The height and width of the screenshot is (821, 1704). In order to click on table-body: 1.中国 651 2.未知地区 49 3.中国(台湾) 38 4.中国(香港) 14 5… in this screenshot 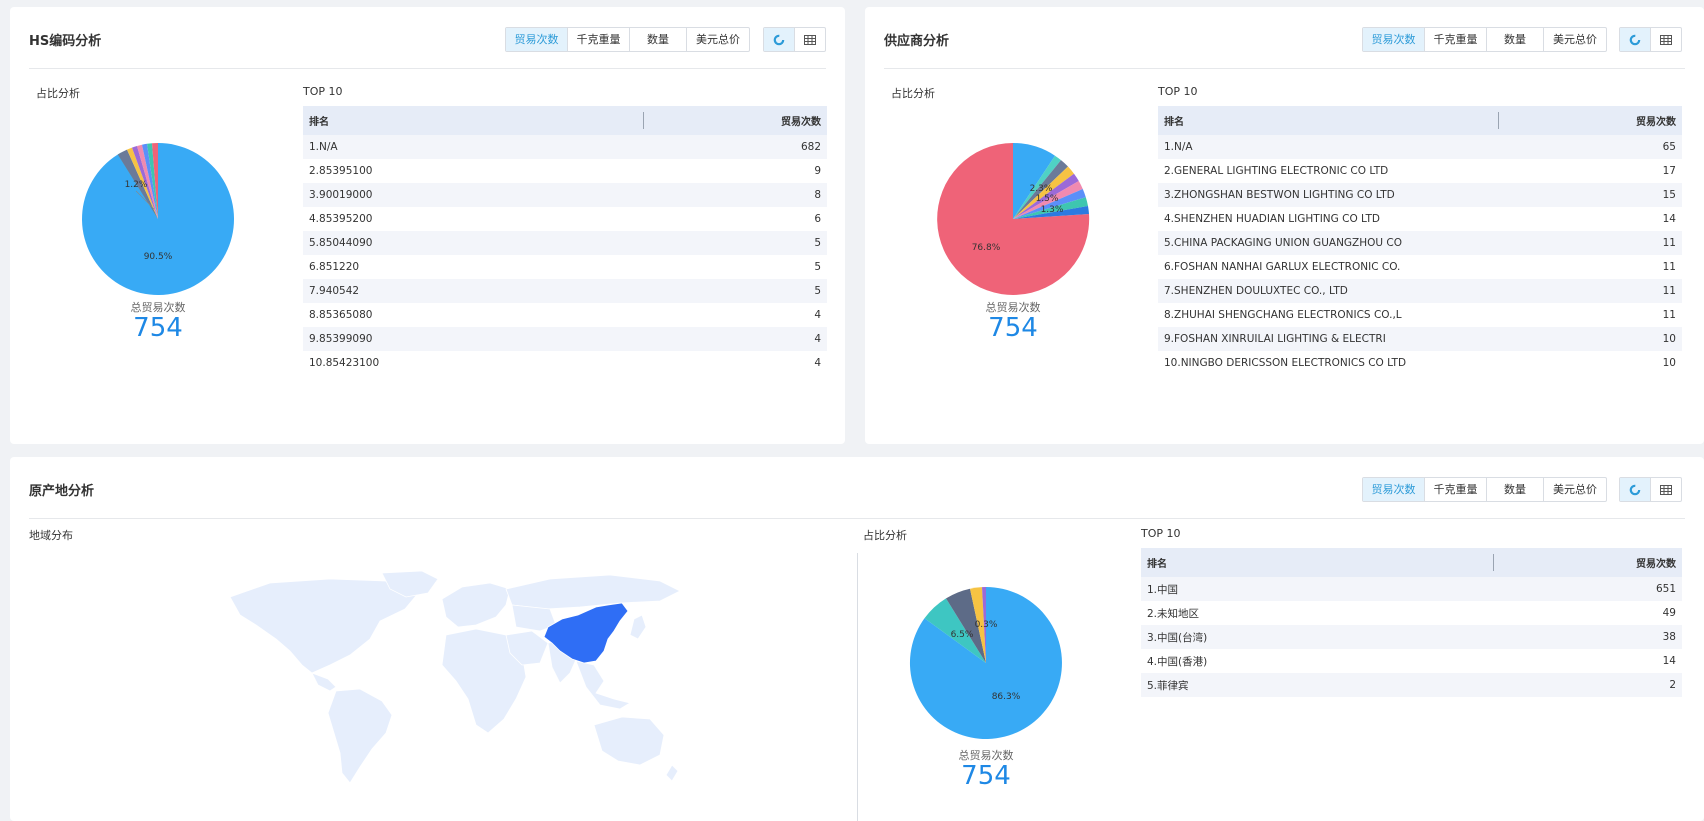, I will do `click(1411, 637)`.